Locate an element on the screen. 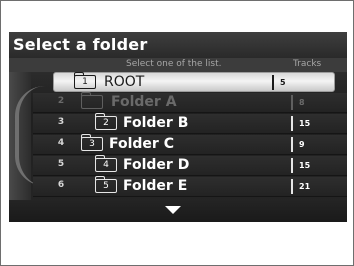  folder-row-b: 3 2 Folder B 15 is located at coordinates (190, 123).